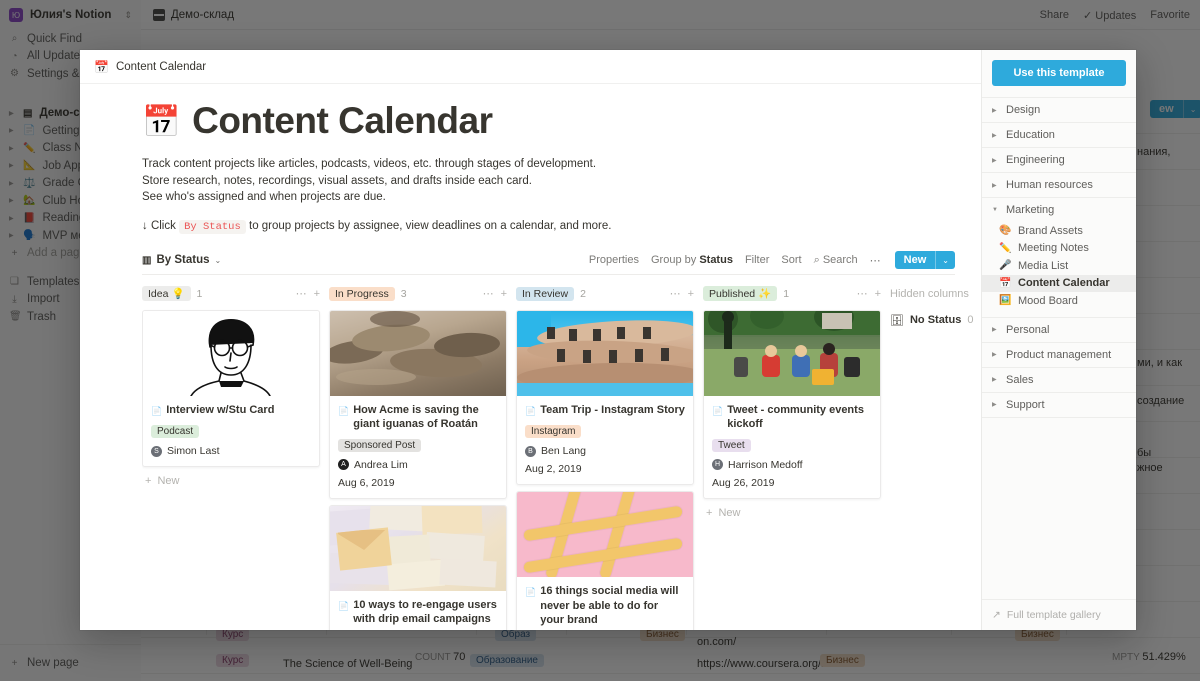 Image resolution: width=1200 pixels, height=681 pixels. I want to click on card-date: Aug 2, 2019, so click(553, 469).